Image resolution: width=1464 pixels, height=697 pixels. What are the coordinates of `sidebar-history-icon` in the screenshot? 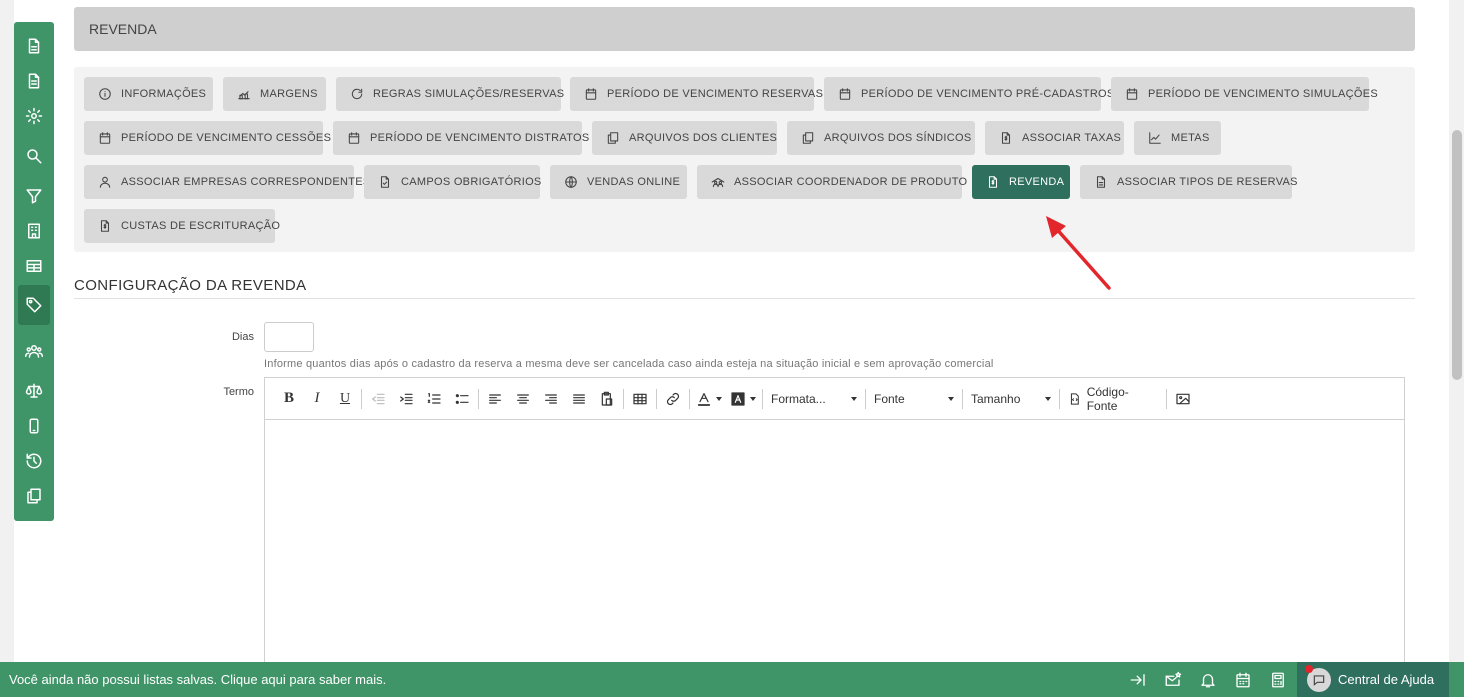 It's located at (34, 461).